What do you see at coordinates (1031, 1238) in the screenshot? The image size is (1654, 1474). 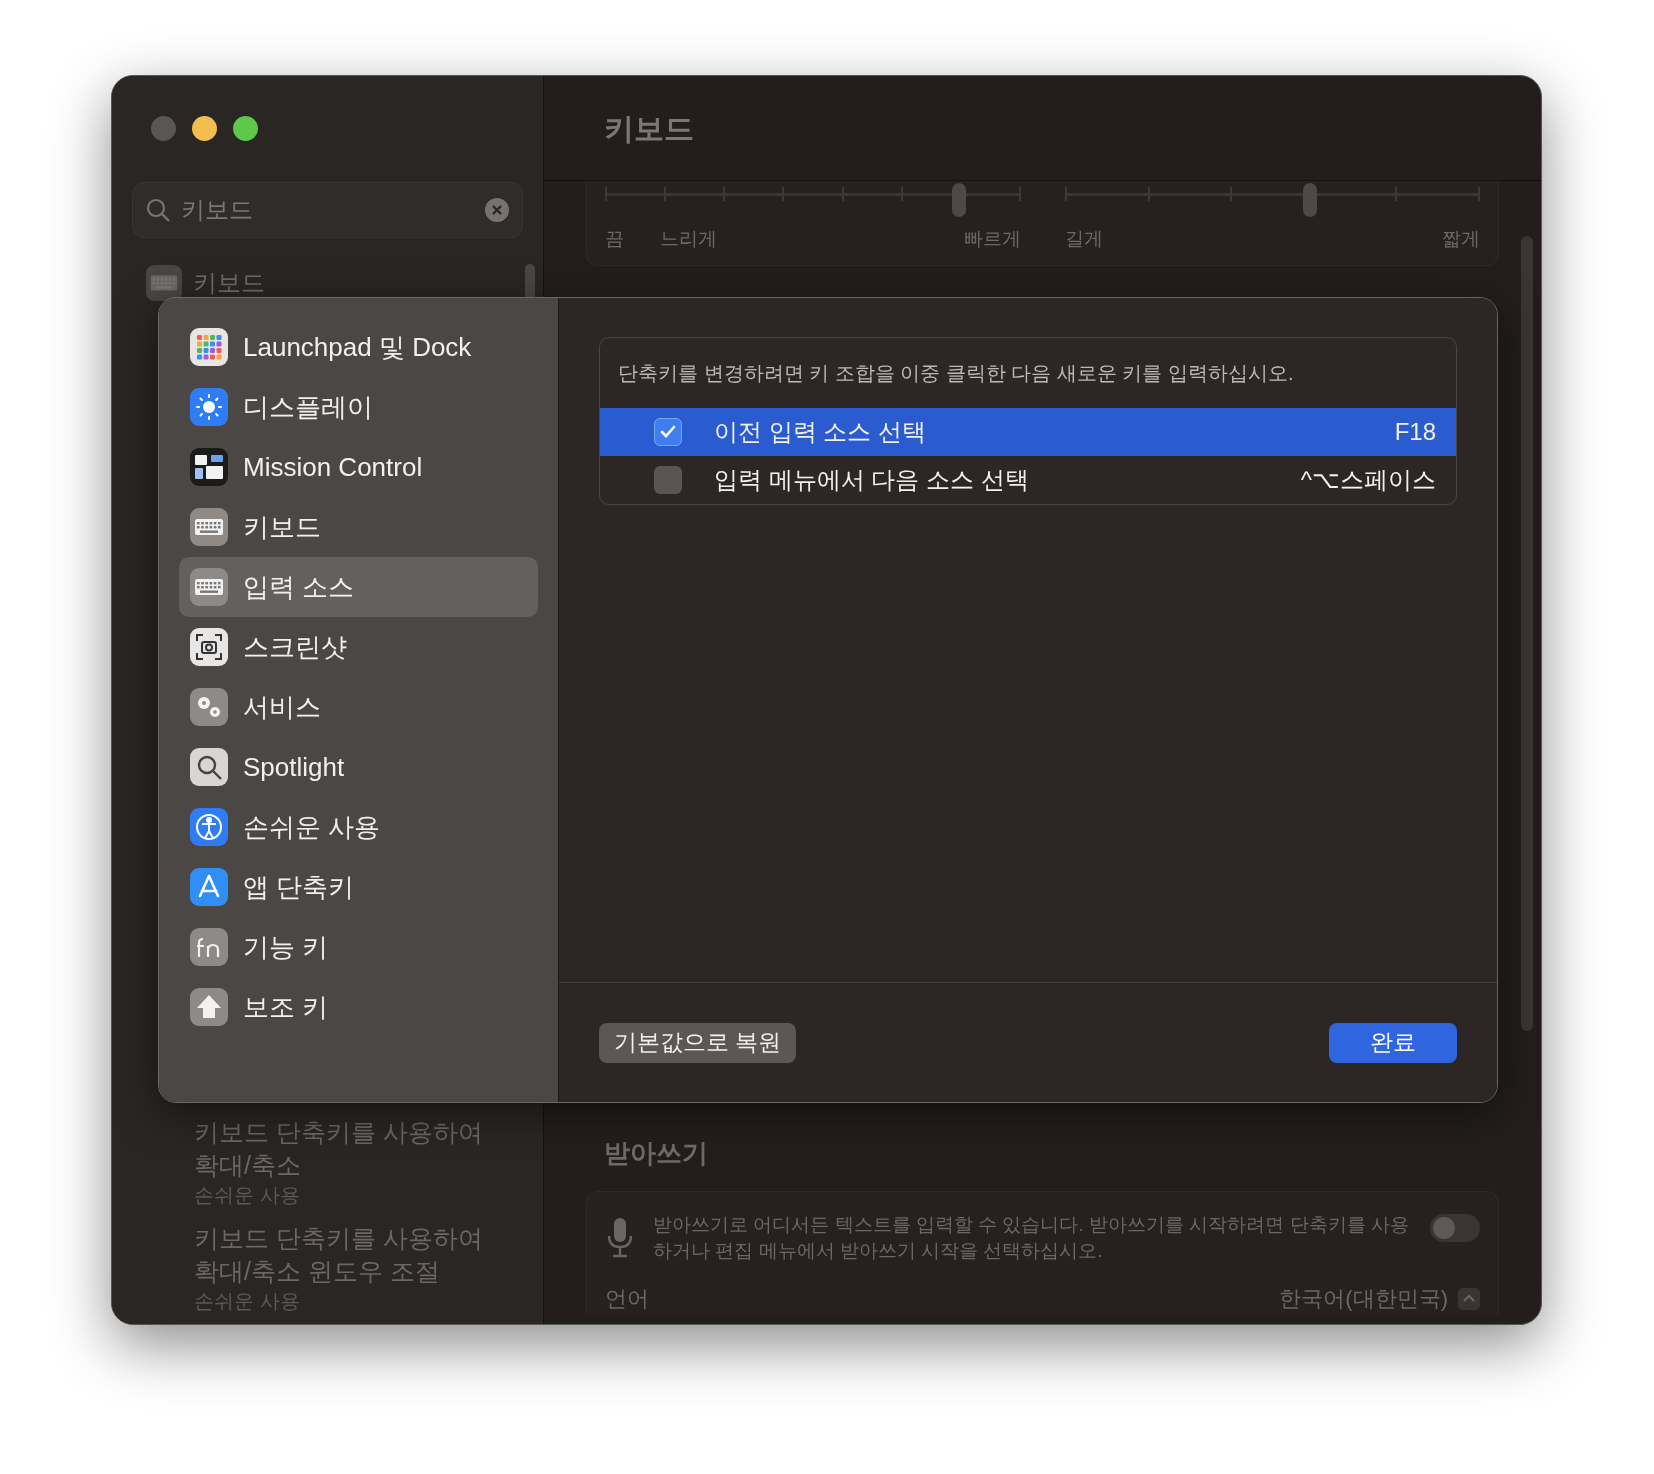 I see `dictation-description: 받아쓰기로 어디서든 텍스트를 입력할 수 있습니다. 받아쓰기를 시작하려면 단축키를 사용하거나 편집 메뉴에서 받아쓰기 시작을 선택하십시오.` at bounding box center [1031, 1238].